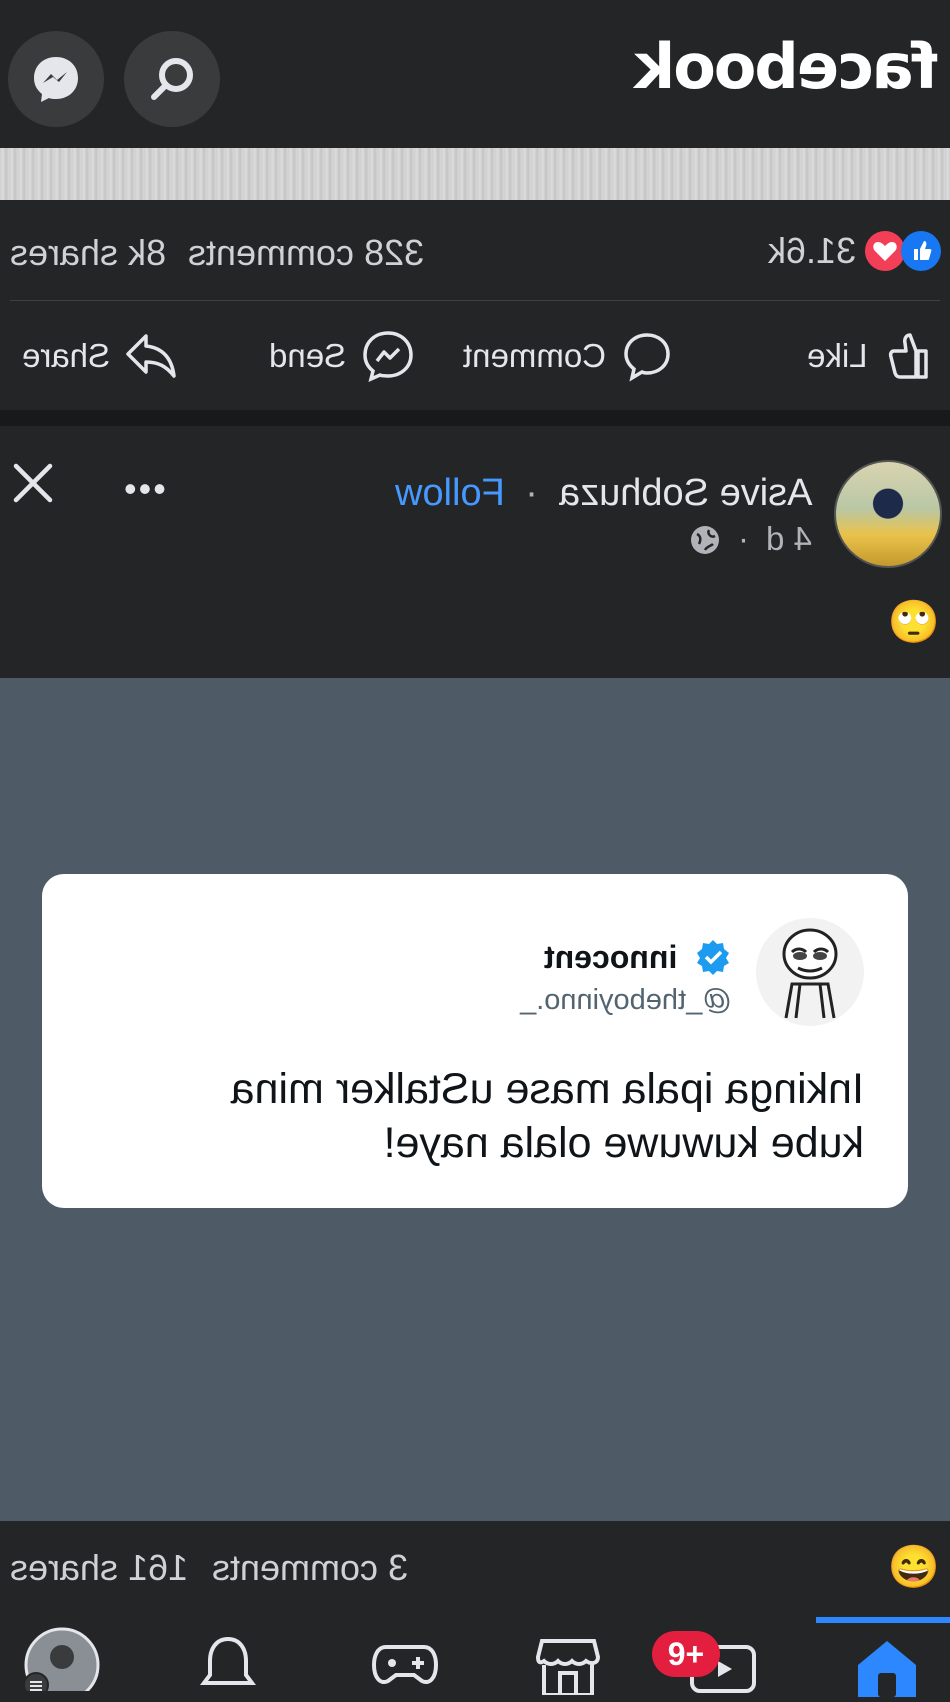  I want to click on nav-home, so click(887, 1669).